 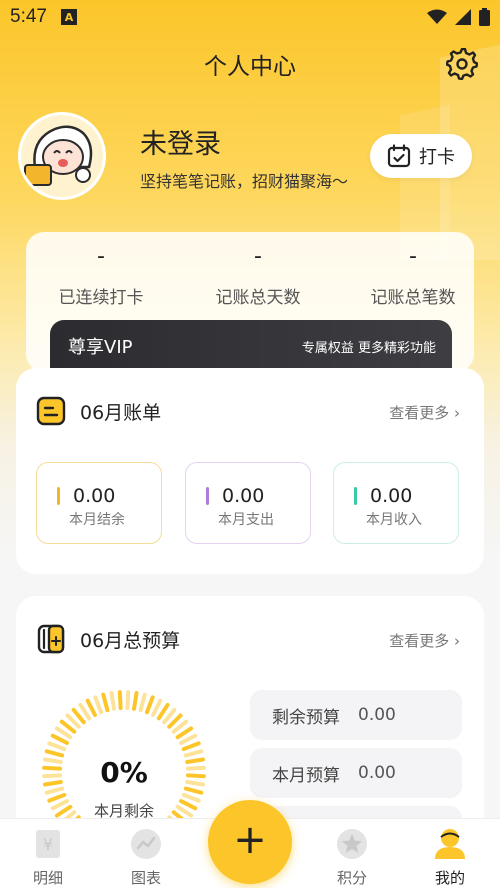 I want to click on cat-avatar-icon, so click(x=62, y=156).